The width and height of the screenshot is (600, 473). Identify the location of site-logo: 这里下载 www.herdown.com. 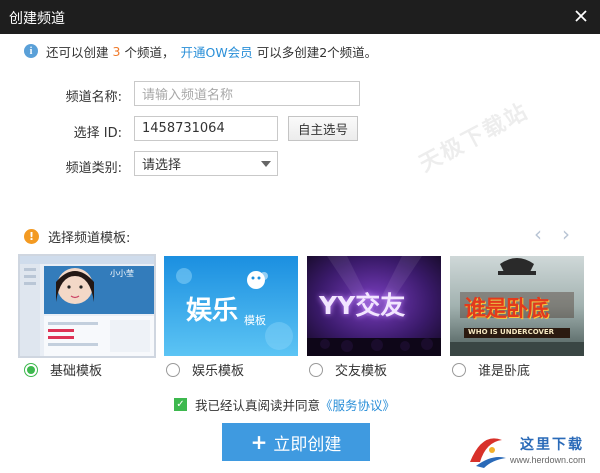
(531, 450).